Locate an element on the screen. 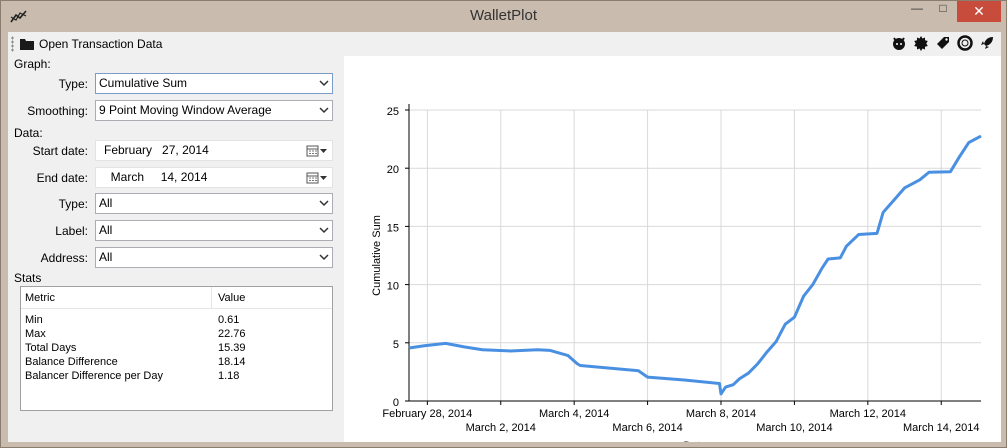 Image resolution: width=1007 pixels, height=448 pixels. close-button: ✕ is located at coordinates (979, 11).